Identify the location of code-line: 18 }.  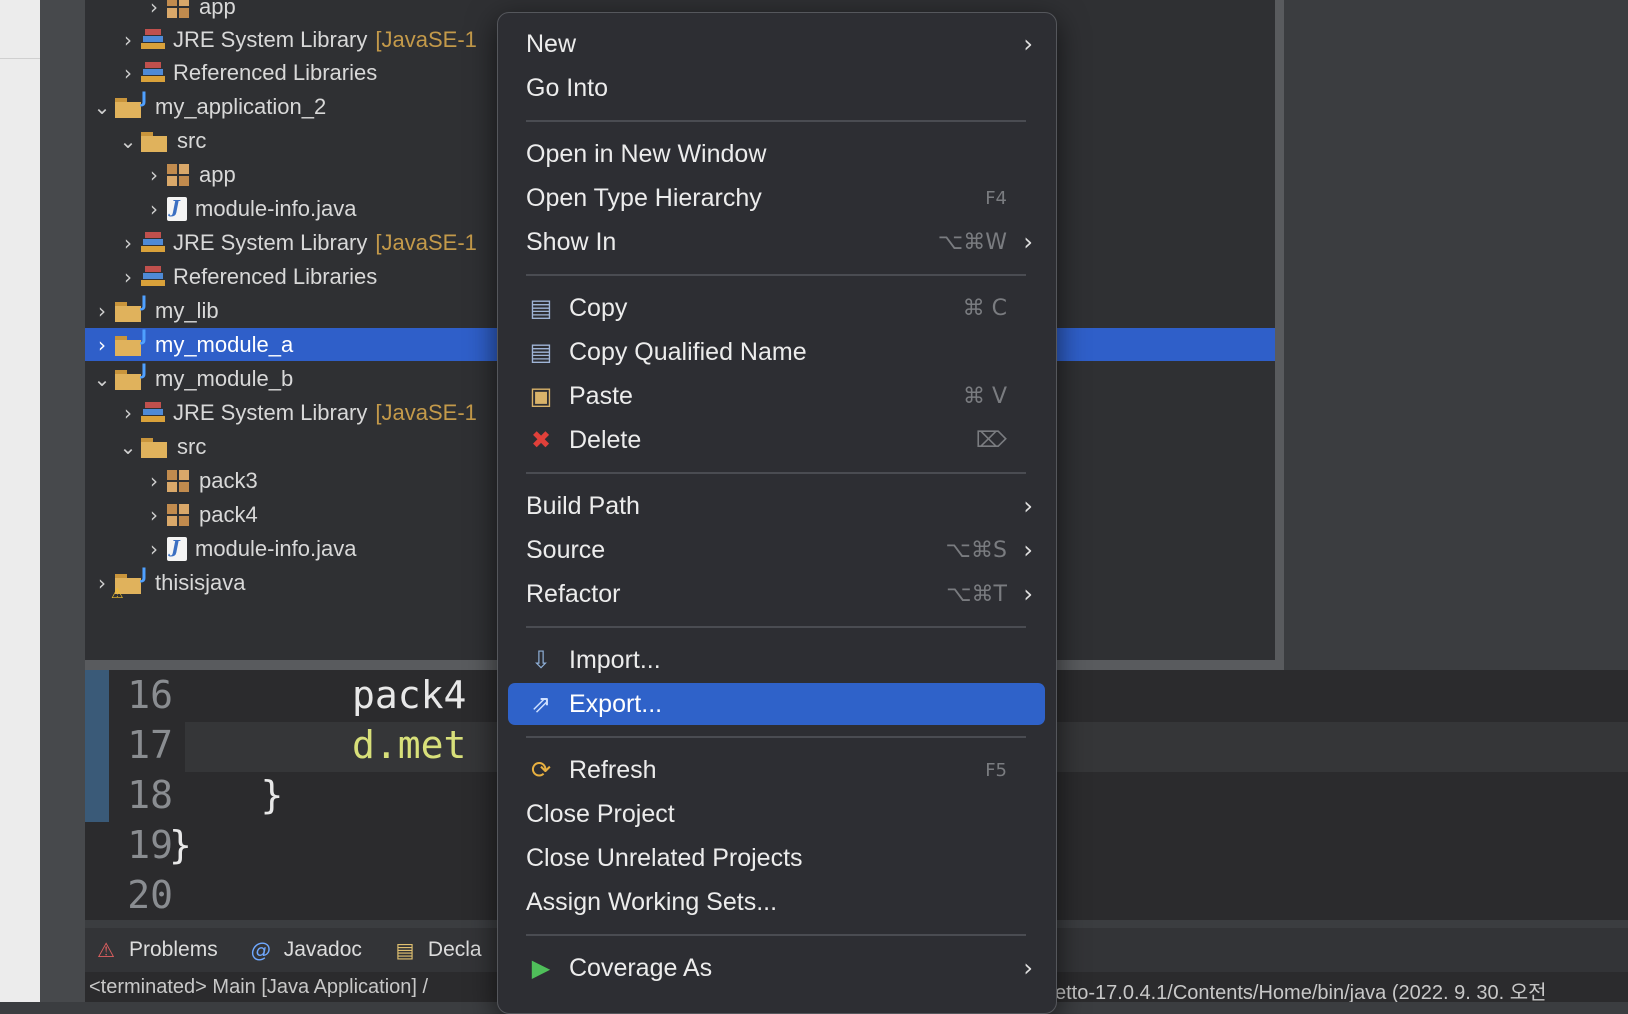
(184, 795).